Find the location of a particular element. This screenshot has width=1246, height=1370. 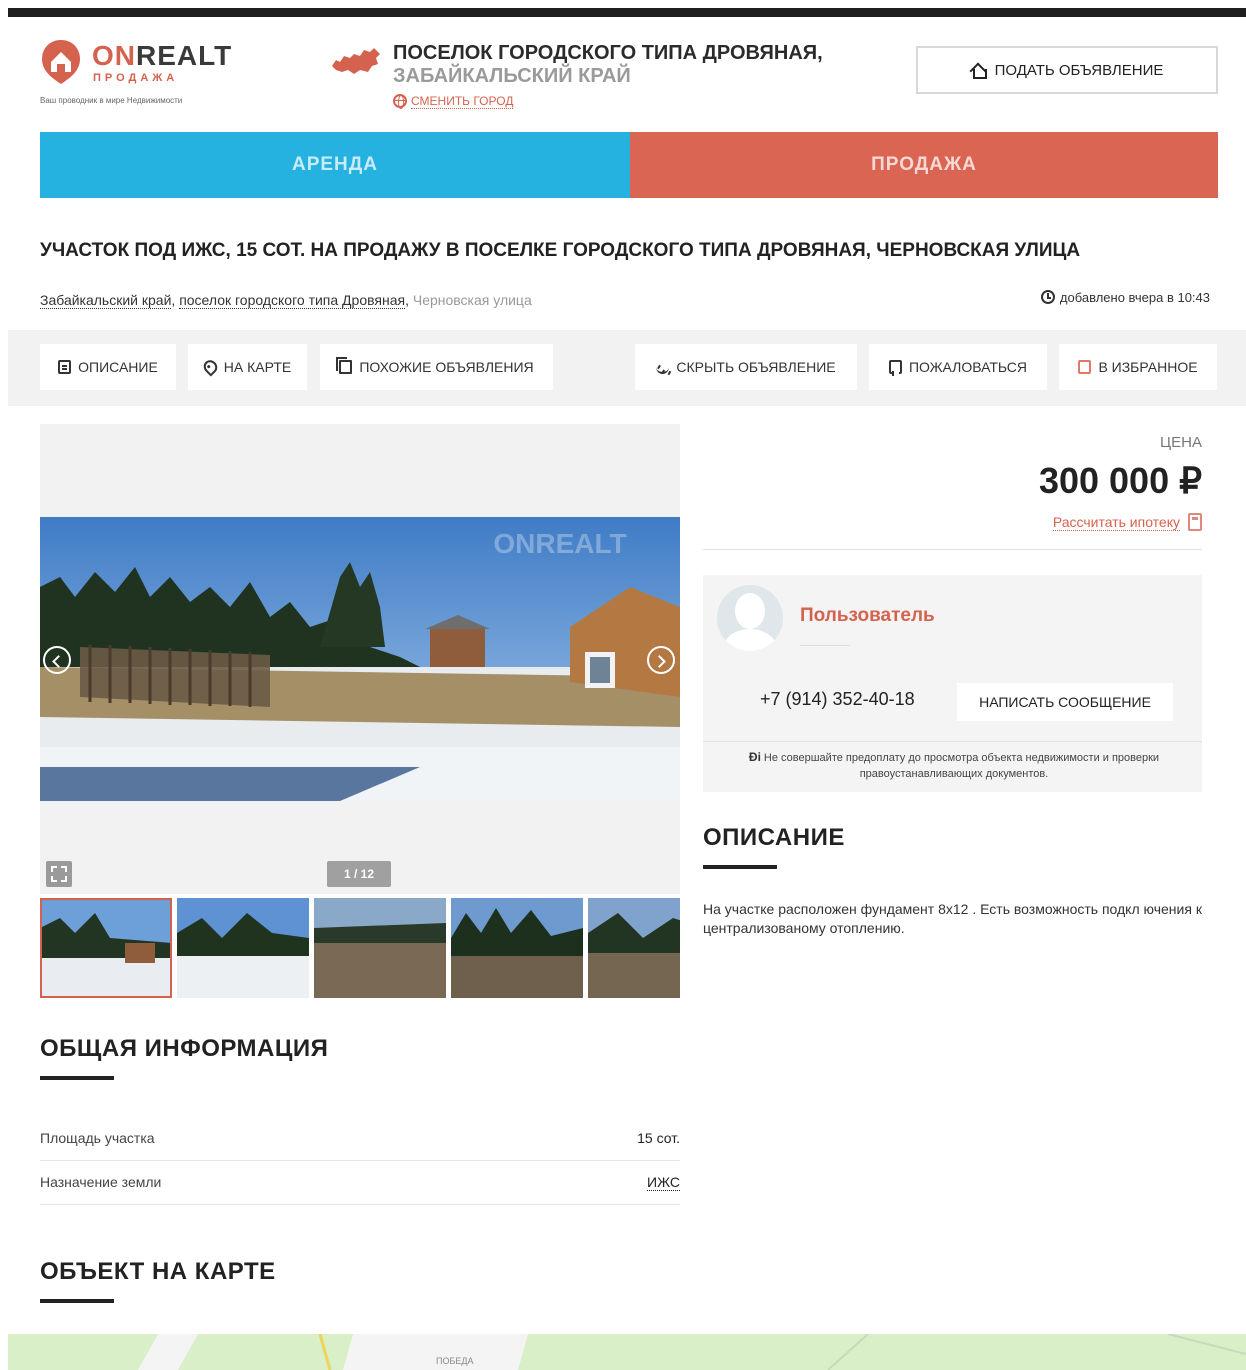

thumbs-up-icon is located at coordinates (1085, 367).